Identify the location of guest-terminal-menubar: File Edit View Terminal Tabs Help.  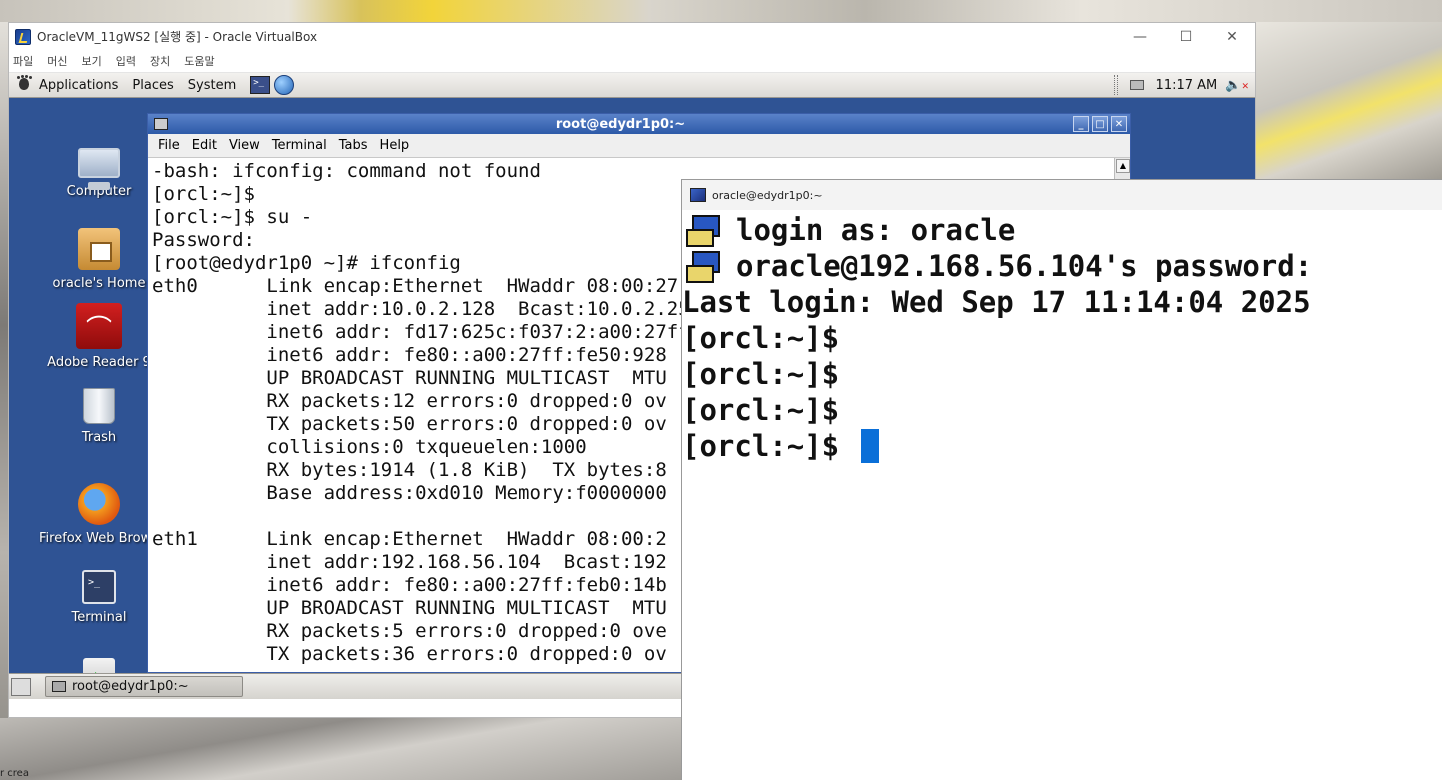
(639, 146).